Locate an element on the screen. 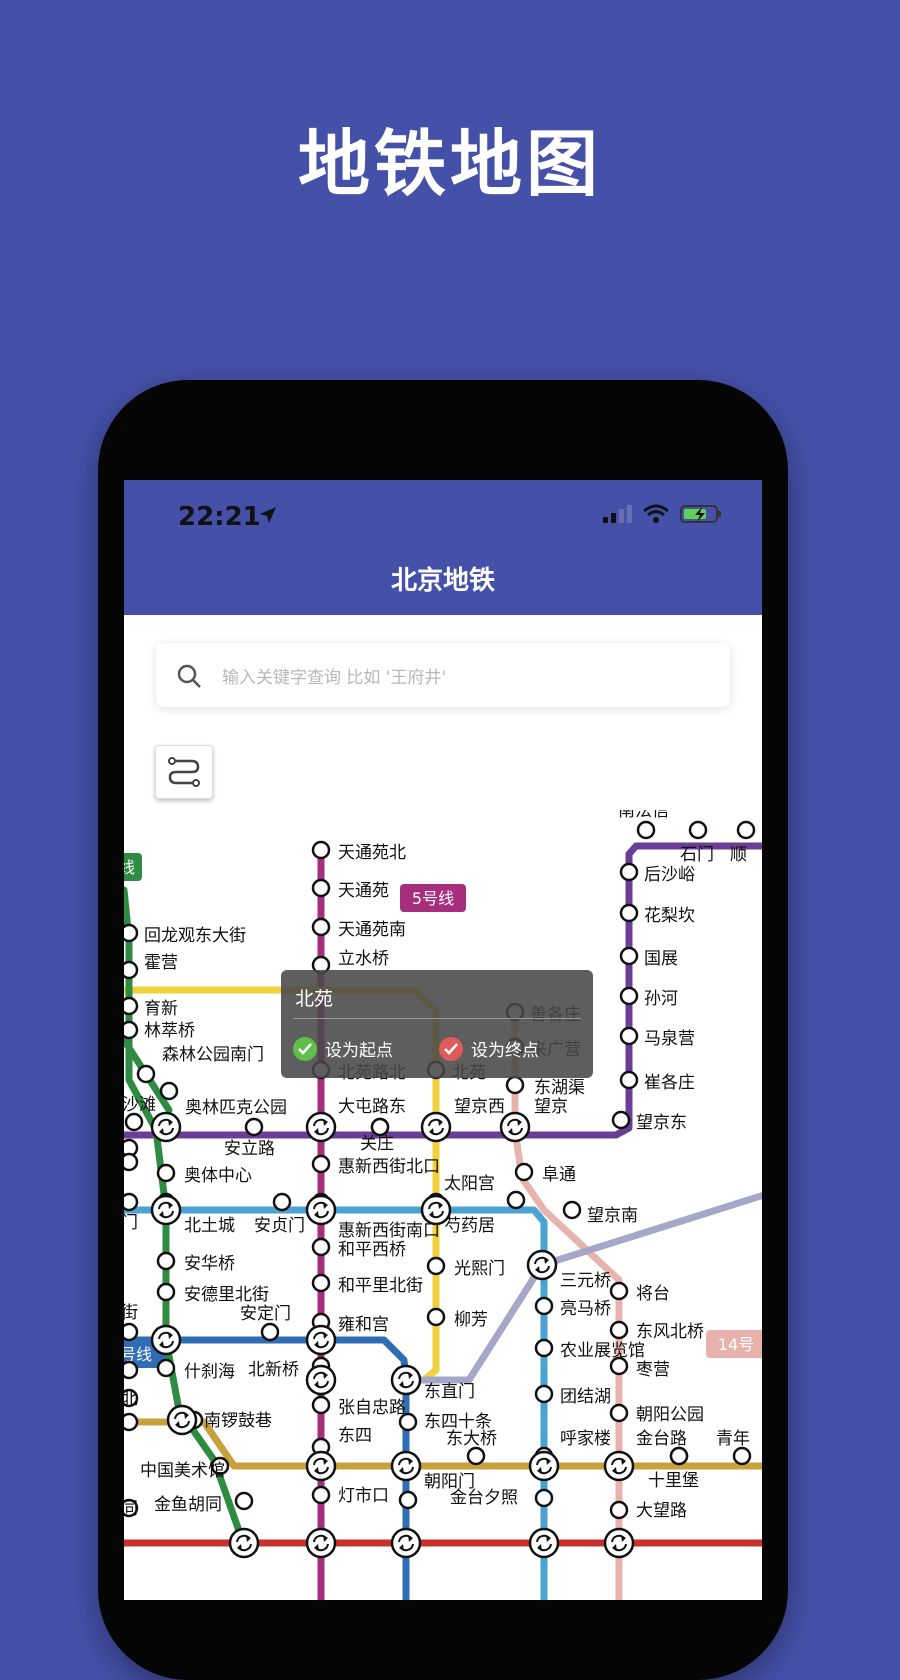 The height and width of the screenshot is (1680, 900). search-input: 输入关键字查询 比如 '王府井' is located at coordinates (443, 675).